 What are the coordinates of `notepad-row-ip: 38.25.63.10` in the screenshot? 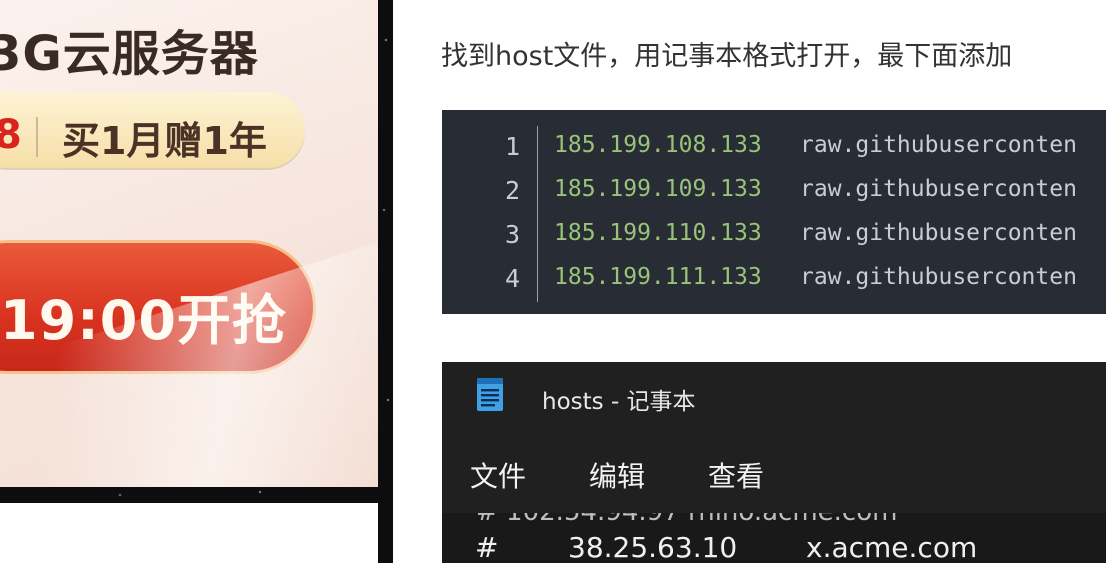 It's located at (653, 547).